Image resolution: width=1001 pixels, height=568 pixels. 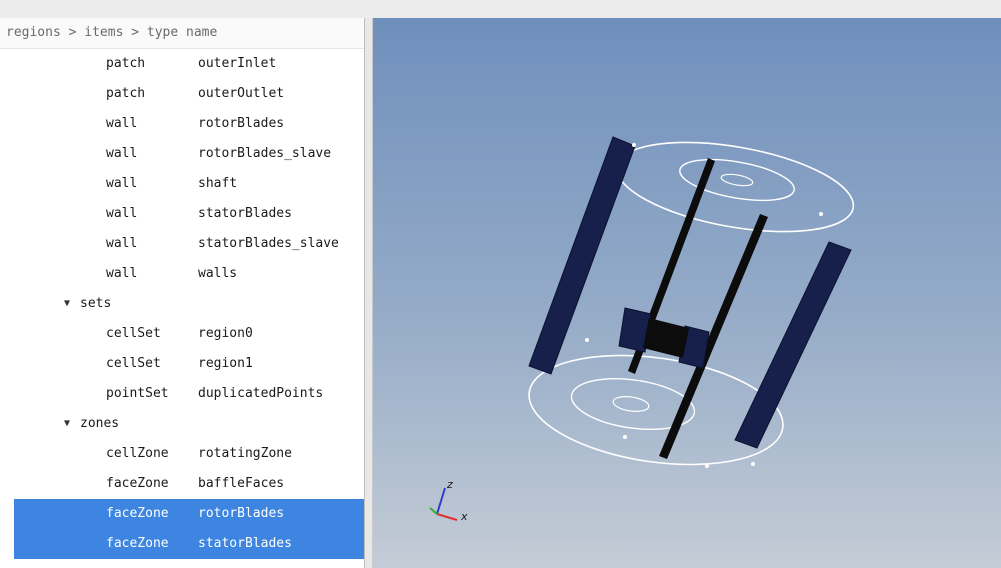 I want to click on tree-row-facezone-rotorblades-selected: faceZone rotorBlades, so click(x=189, y=514).